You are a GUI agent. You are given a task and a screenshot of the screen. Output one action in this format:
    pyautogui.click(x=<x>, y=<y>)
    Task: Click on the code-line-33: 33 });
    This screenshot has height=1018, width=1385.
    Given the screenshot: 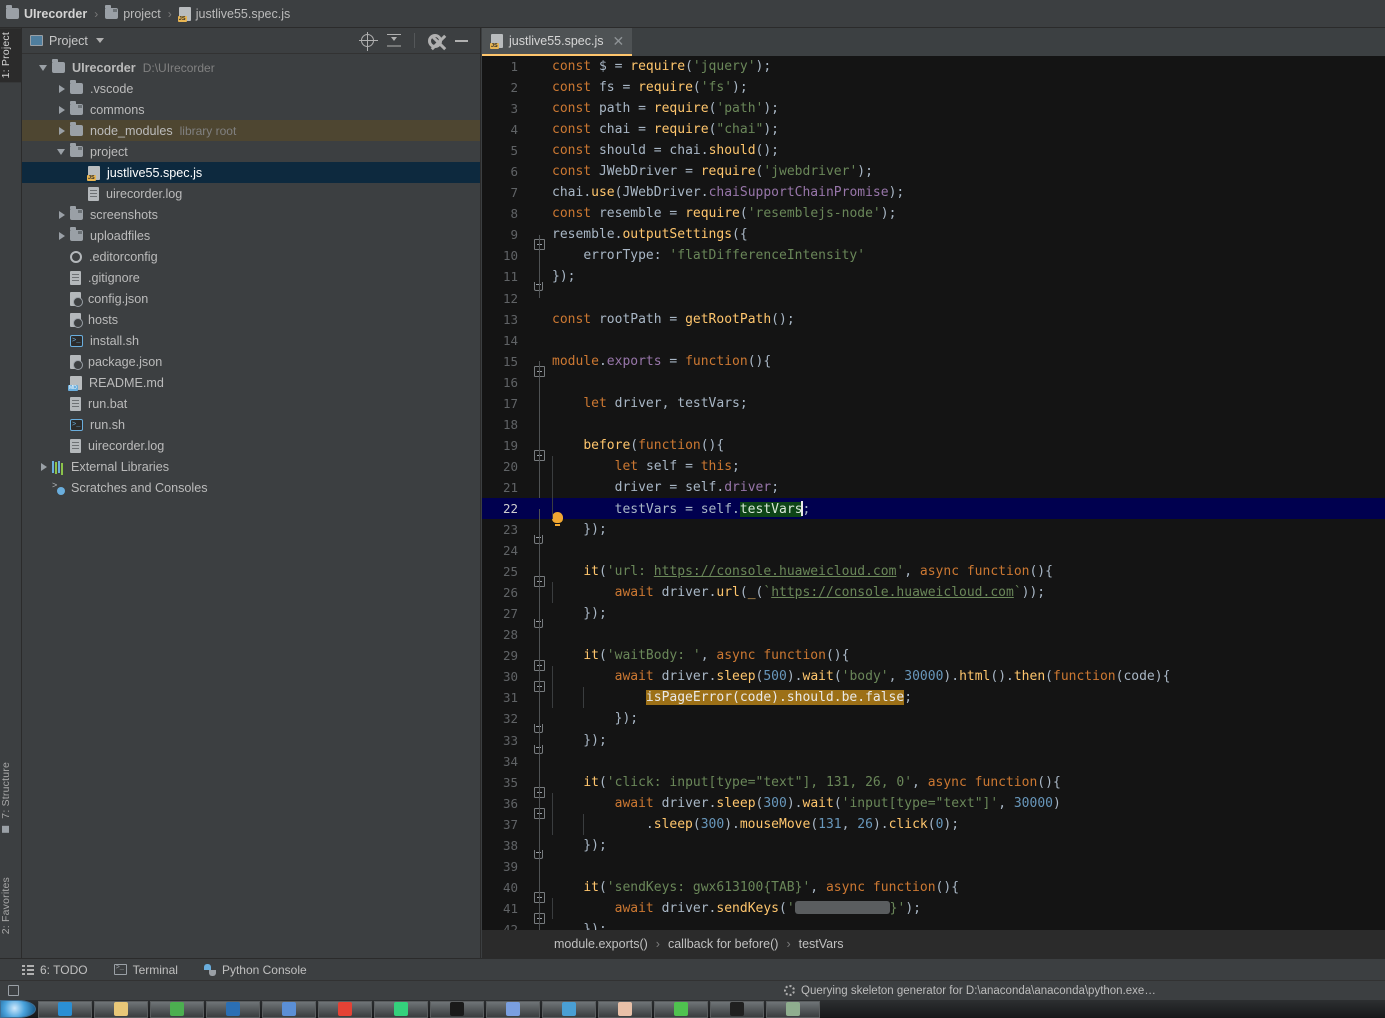 What is the action you would take?
    pyautogui.click(x=933, y=746)
    